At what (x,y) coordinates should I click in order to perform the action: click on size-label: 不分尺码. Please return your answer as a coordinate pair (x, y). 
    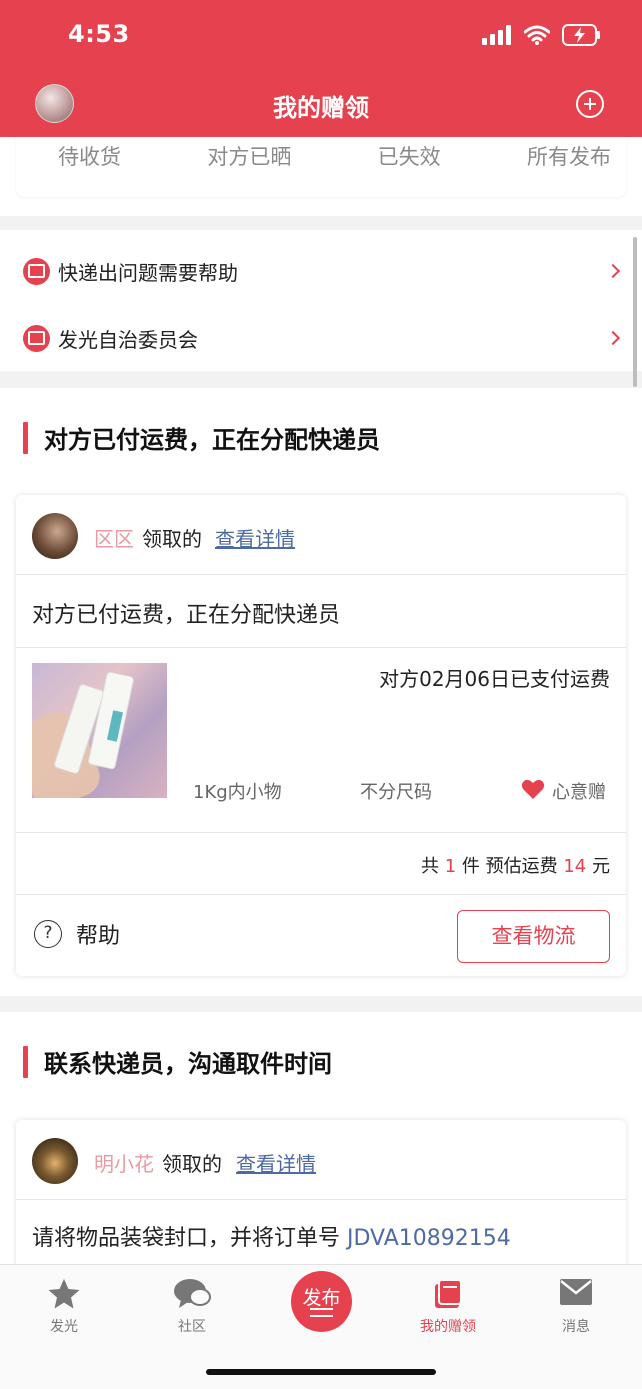
    Looking at the image, I should click on (396, 792).